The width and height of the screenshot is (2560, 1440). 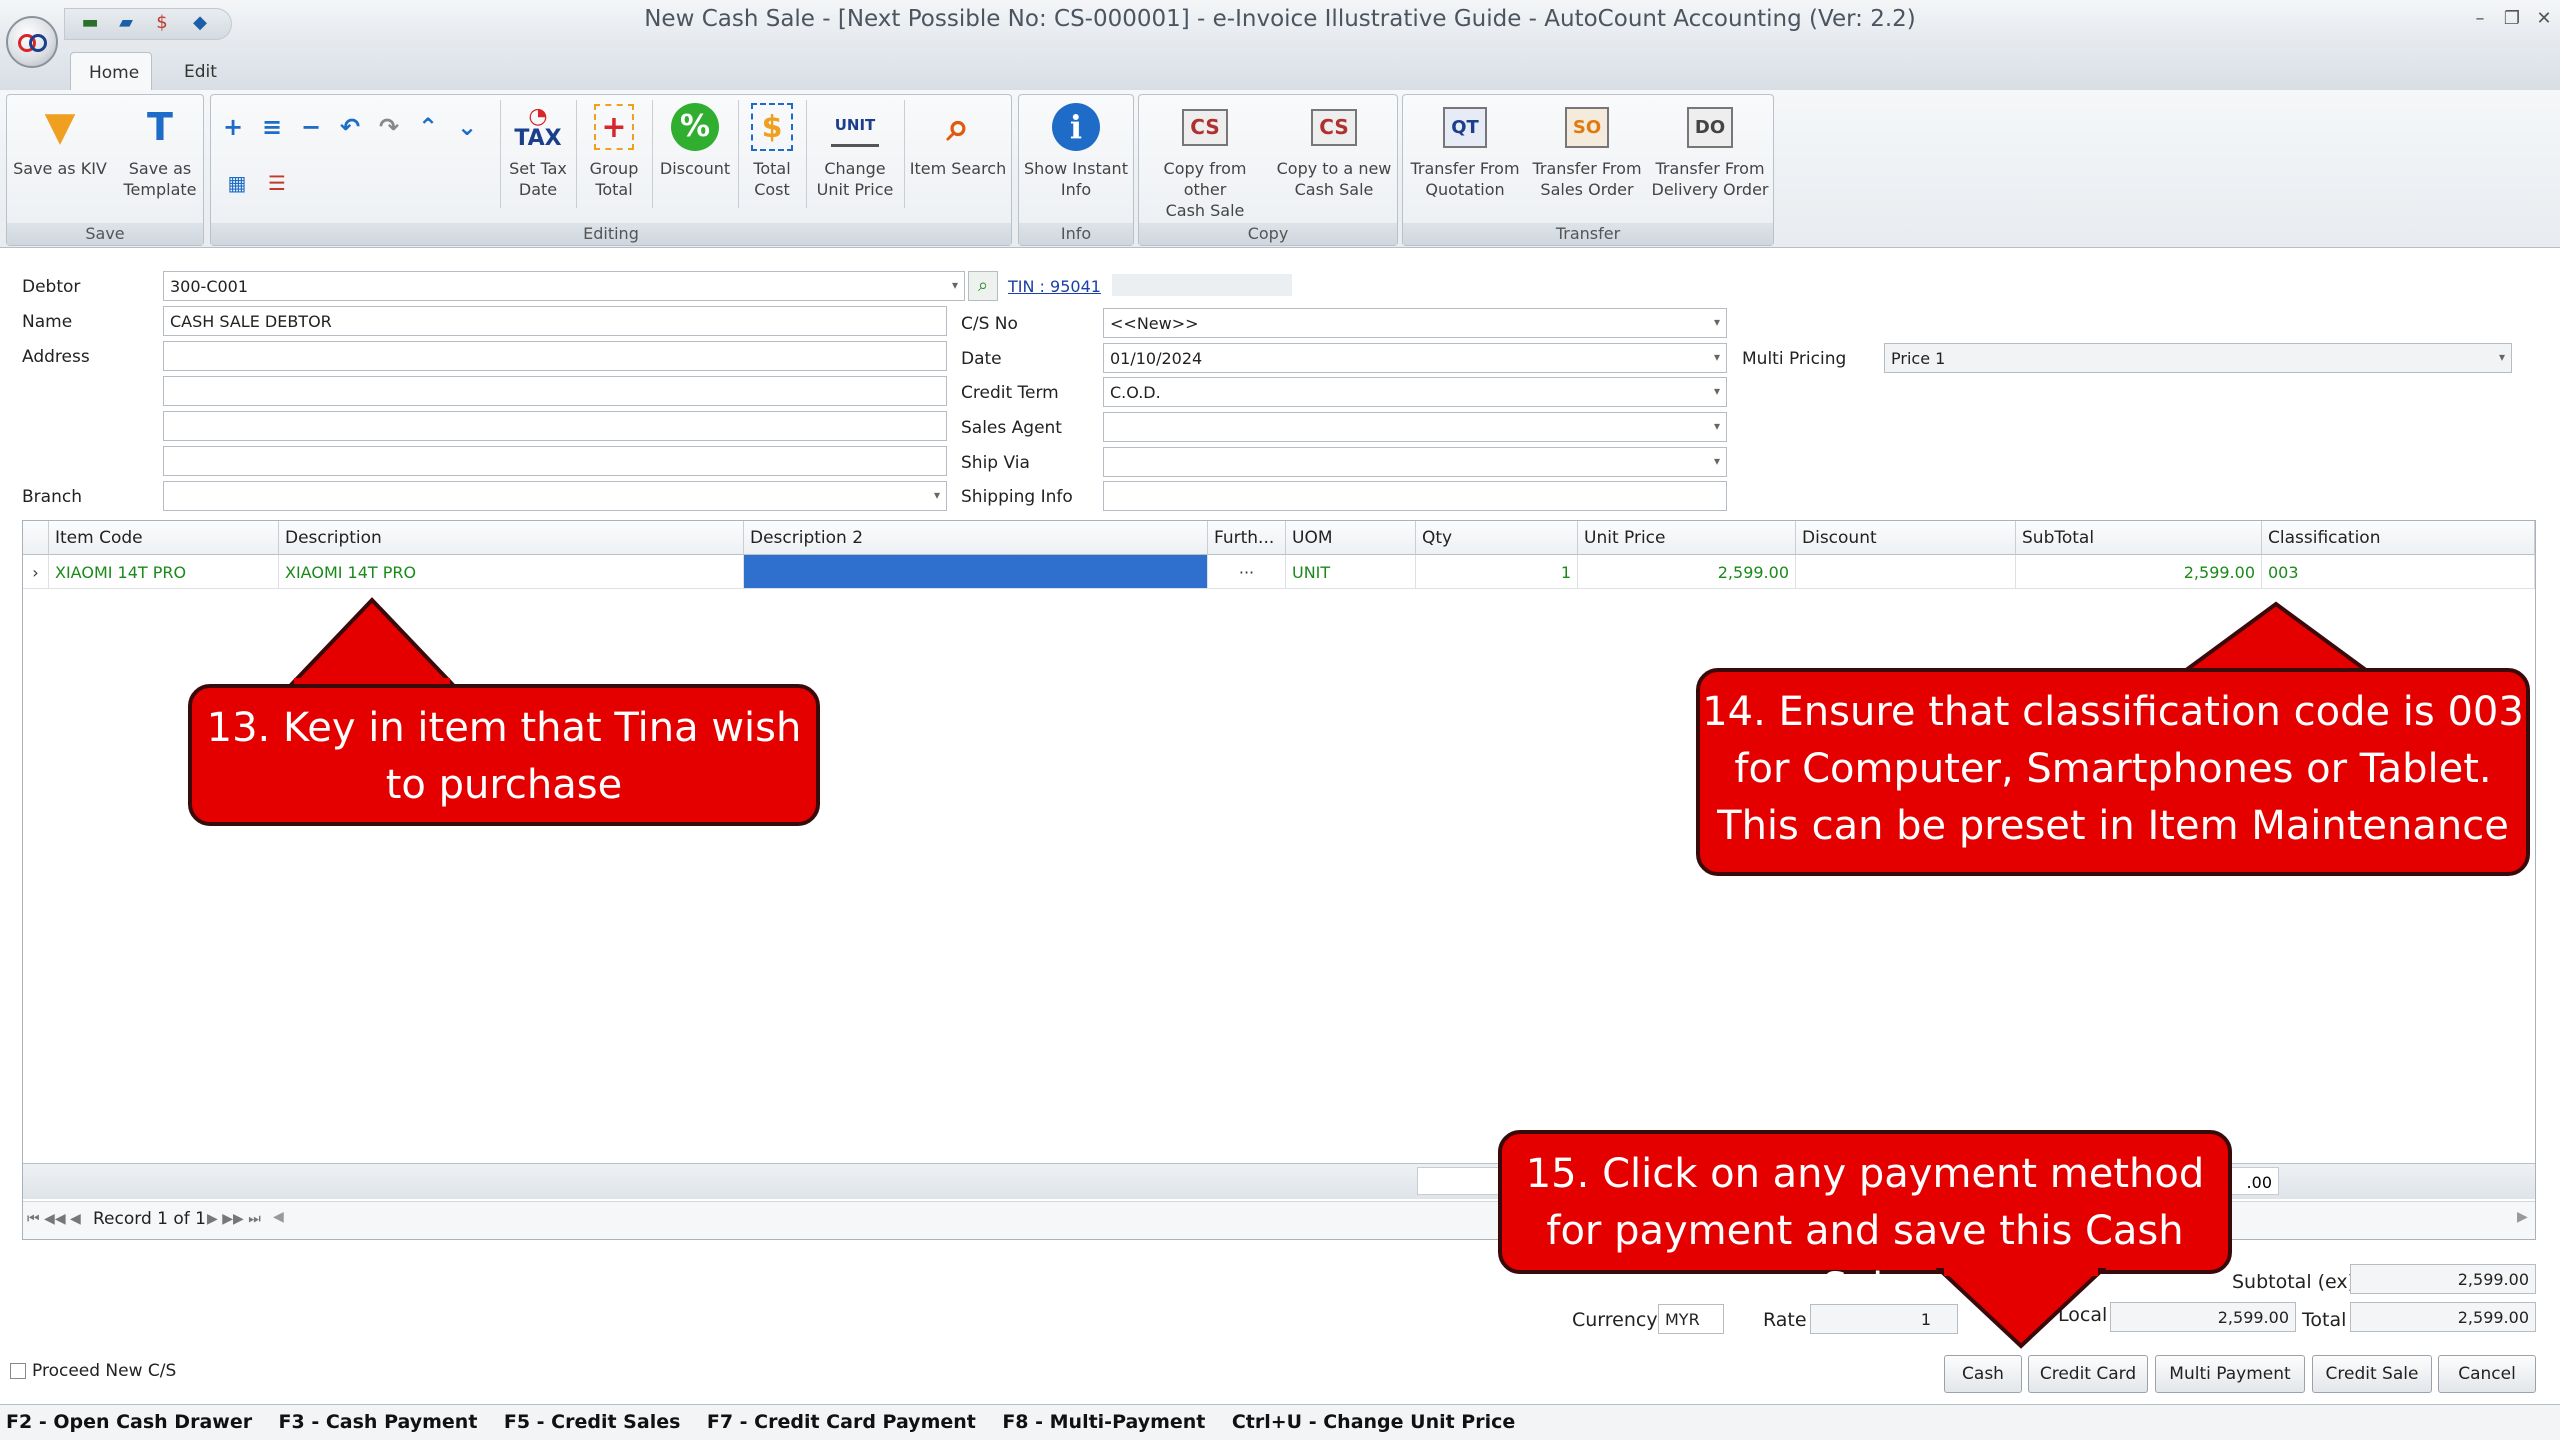 I want to click on cell-qty: 1, so click(x=1497, y=572).